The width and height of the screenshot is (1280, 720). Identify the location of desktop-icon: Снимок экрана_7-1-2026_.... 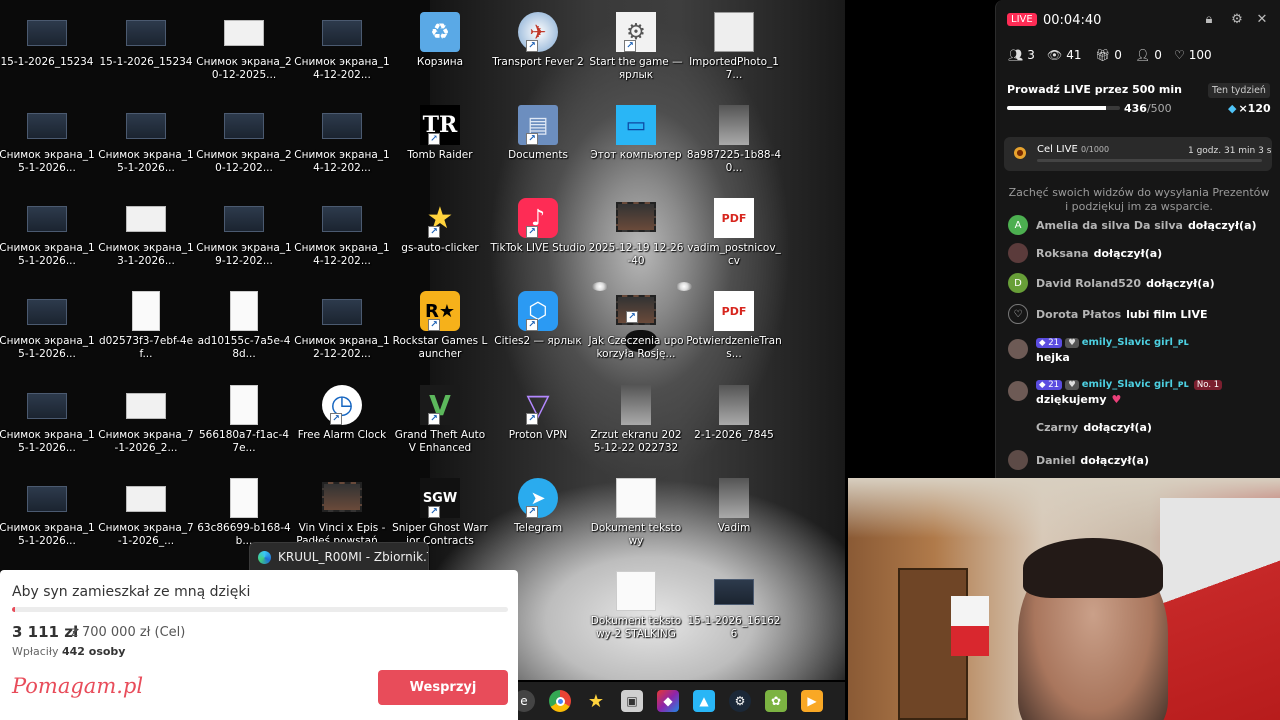
(146, 519).